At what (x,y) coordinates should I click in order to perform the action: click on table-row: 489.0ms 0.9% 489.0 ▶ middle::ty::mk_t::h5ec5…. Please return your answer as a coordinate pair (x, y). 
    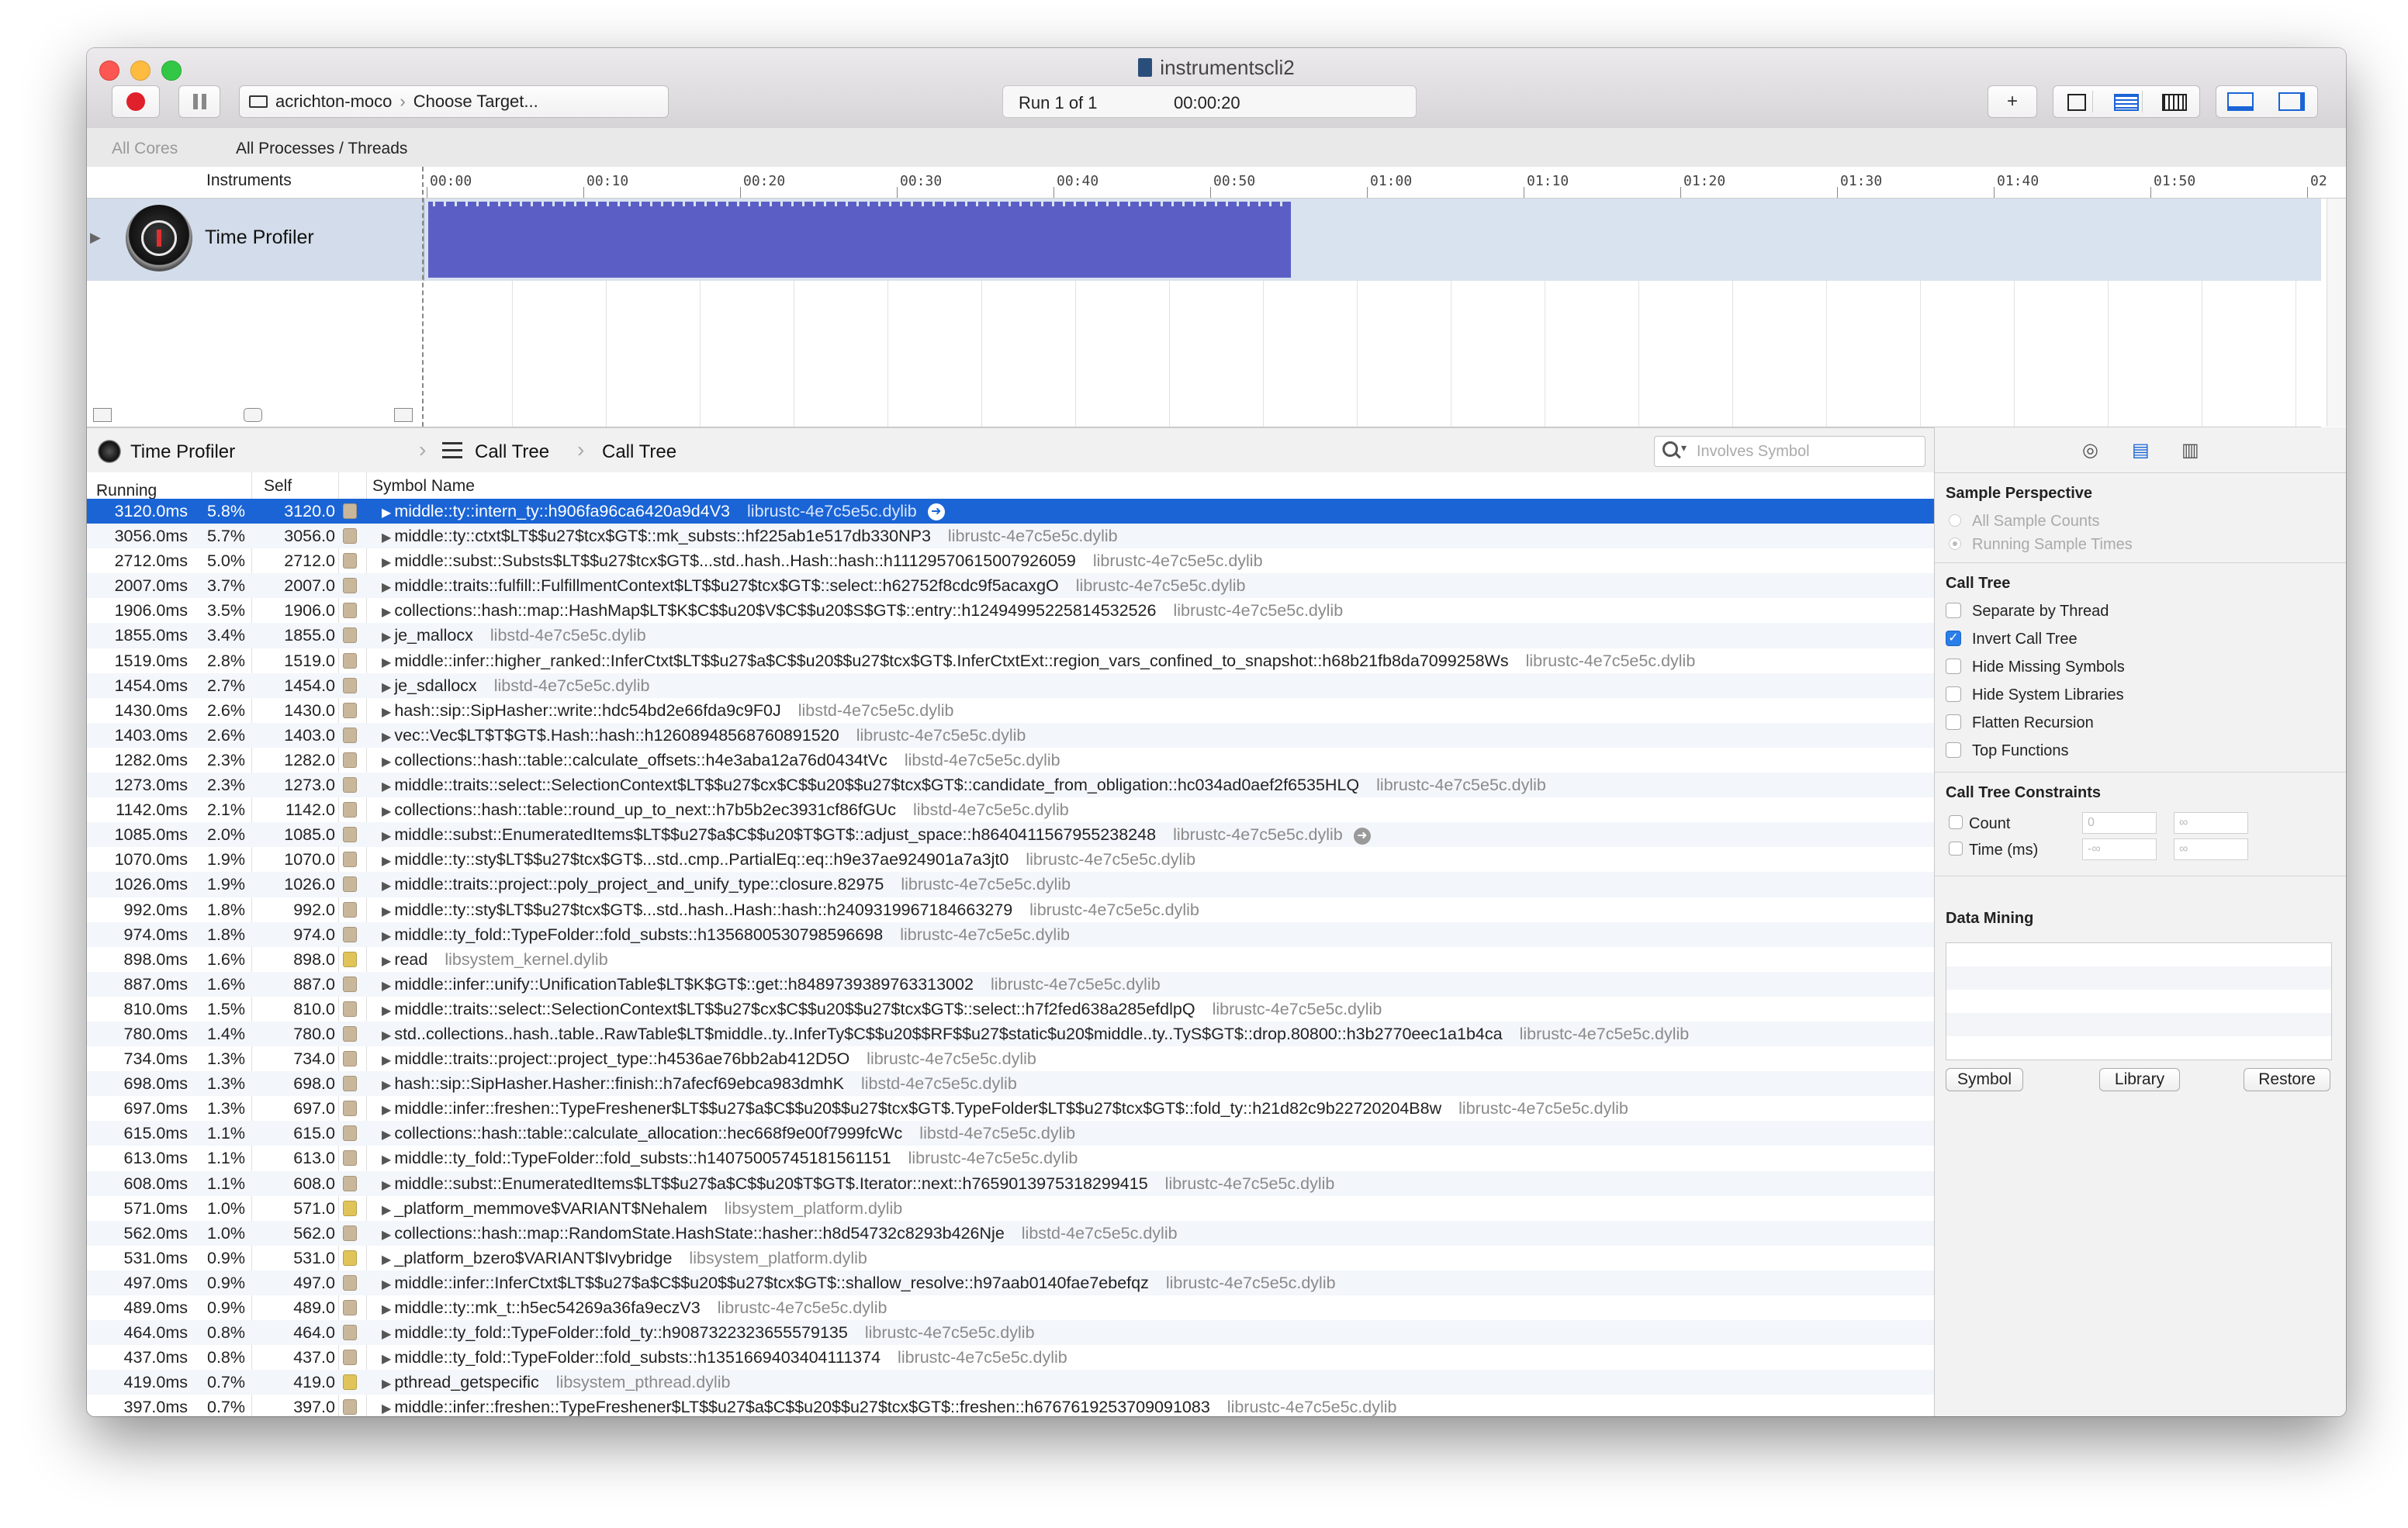
    Looking at the image, I should click on (1011, 1307).